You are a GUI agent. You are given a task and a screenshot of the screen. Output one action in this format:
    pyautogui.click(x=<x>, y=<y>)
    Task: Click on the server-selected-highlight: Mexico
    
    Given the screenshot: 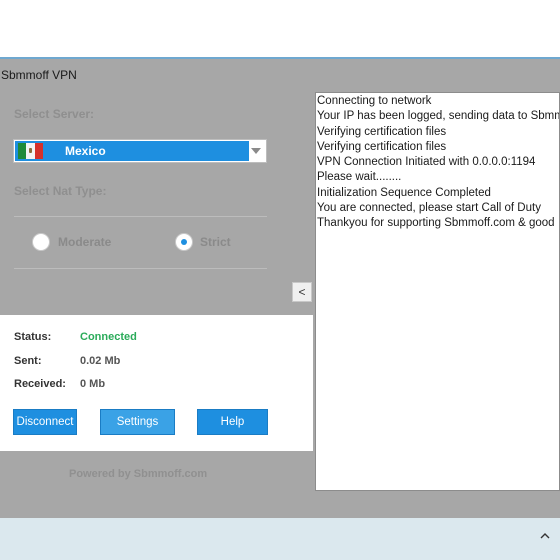 What is the action you would take?
    pyautogui.click(x=132, y=151)
    